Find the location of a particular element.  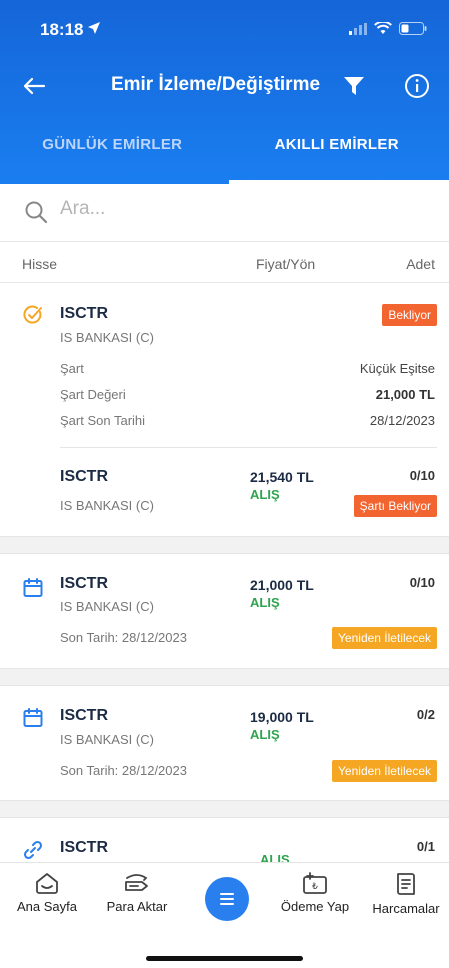

receipt-icon is located at coordinates (406, 884).